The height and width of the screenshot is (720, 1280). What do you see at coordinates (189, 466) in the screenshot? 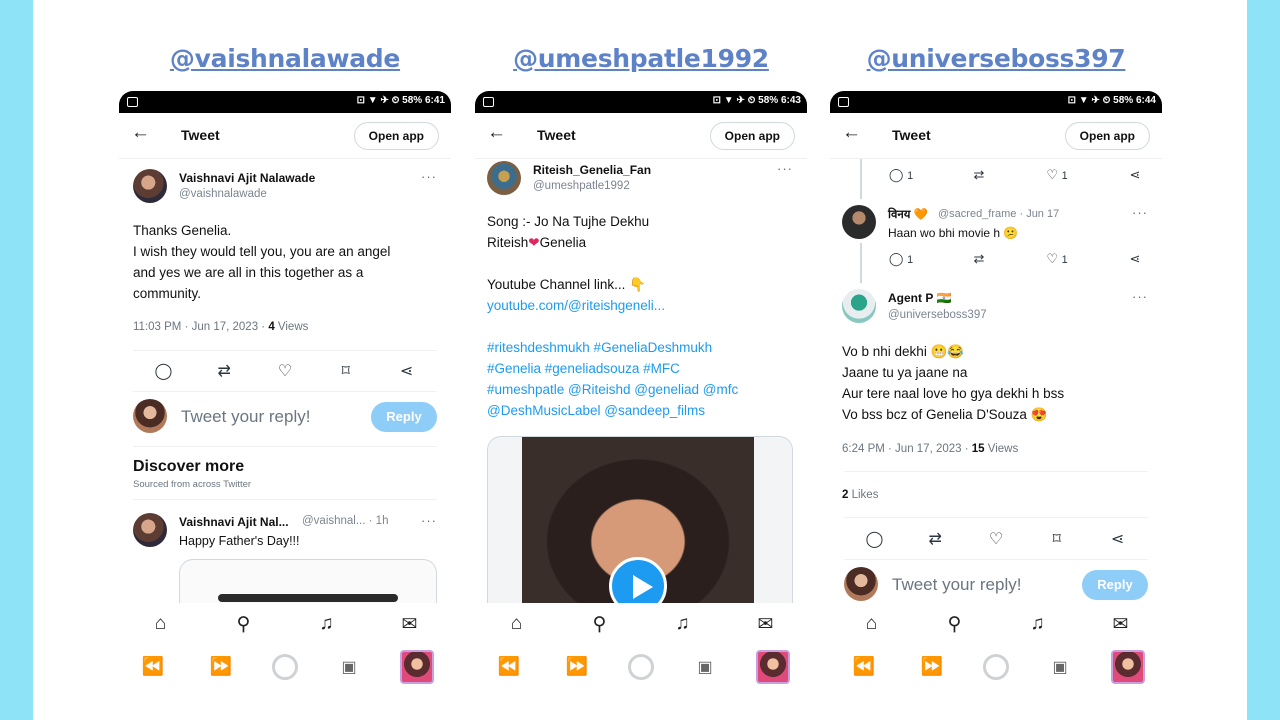
I see `discover-title: Discover more` at bounding box center [189, 466].